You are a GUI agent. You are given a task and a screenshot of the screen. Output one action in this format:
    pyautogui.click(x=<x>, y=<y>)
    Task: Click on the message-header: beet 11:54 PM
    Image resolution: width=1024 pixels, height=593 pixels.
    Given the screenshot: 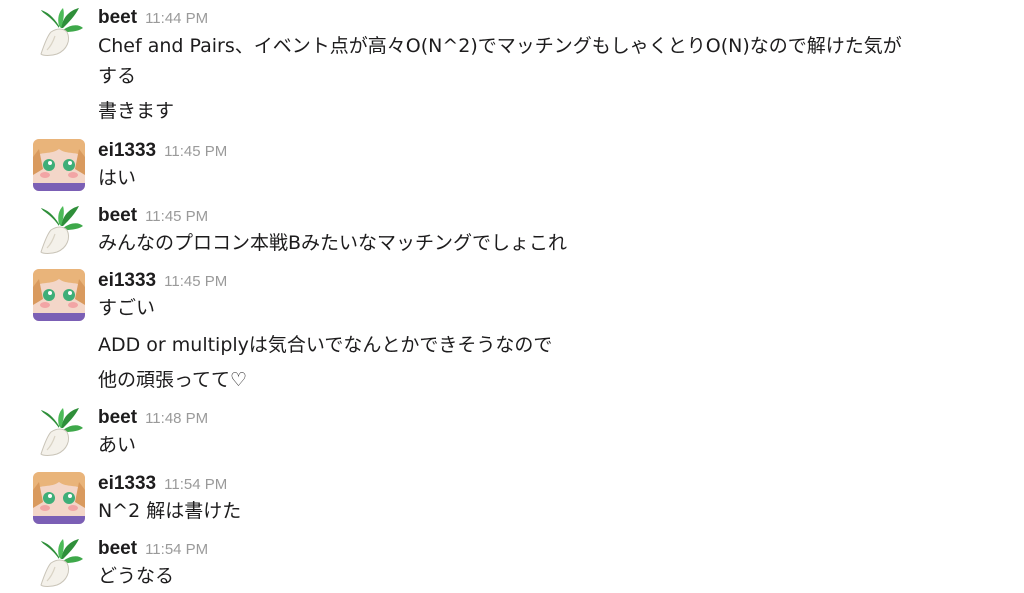 What is the action you would take?
    pyautogui.click(x=153, y=550)
    